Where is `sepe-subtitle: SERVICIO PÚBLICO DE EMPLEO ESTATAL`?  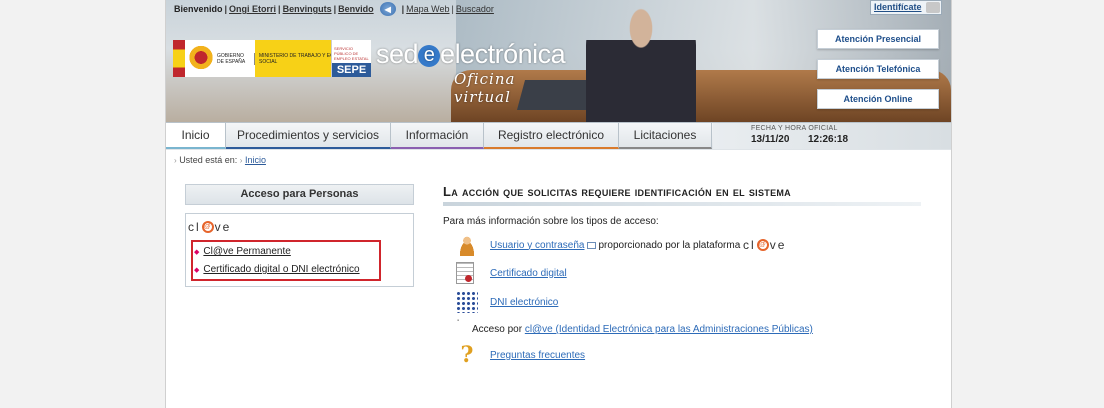
sepe-subtitle: SERVICIO PÚBLICO DE EMPLEO ESTATAL is located at coordinates (351, 53).